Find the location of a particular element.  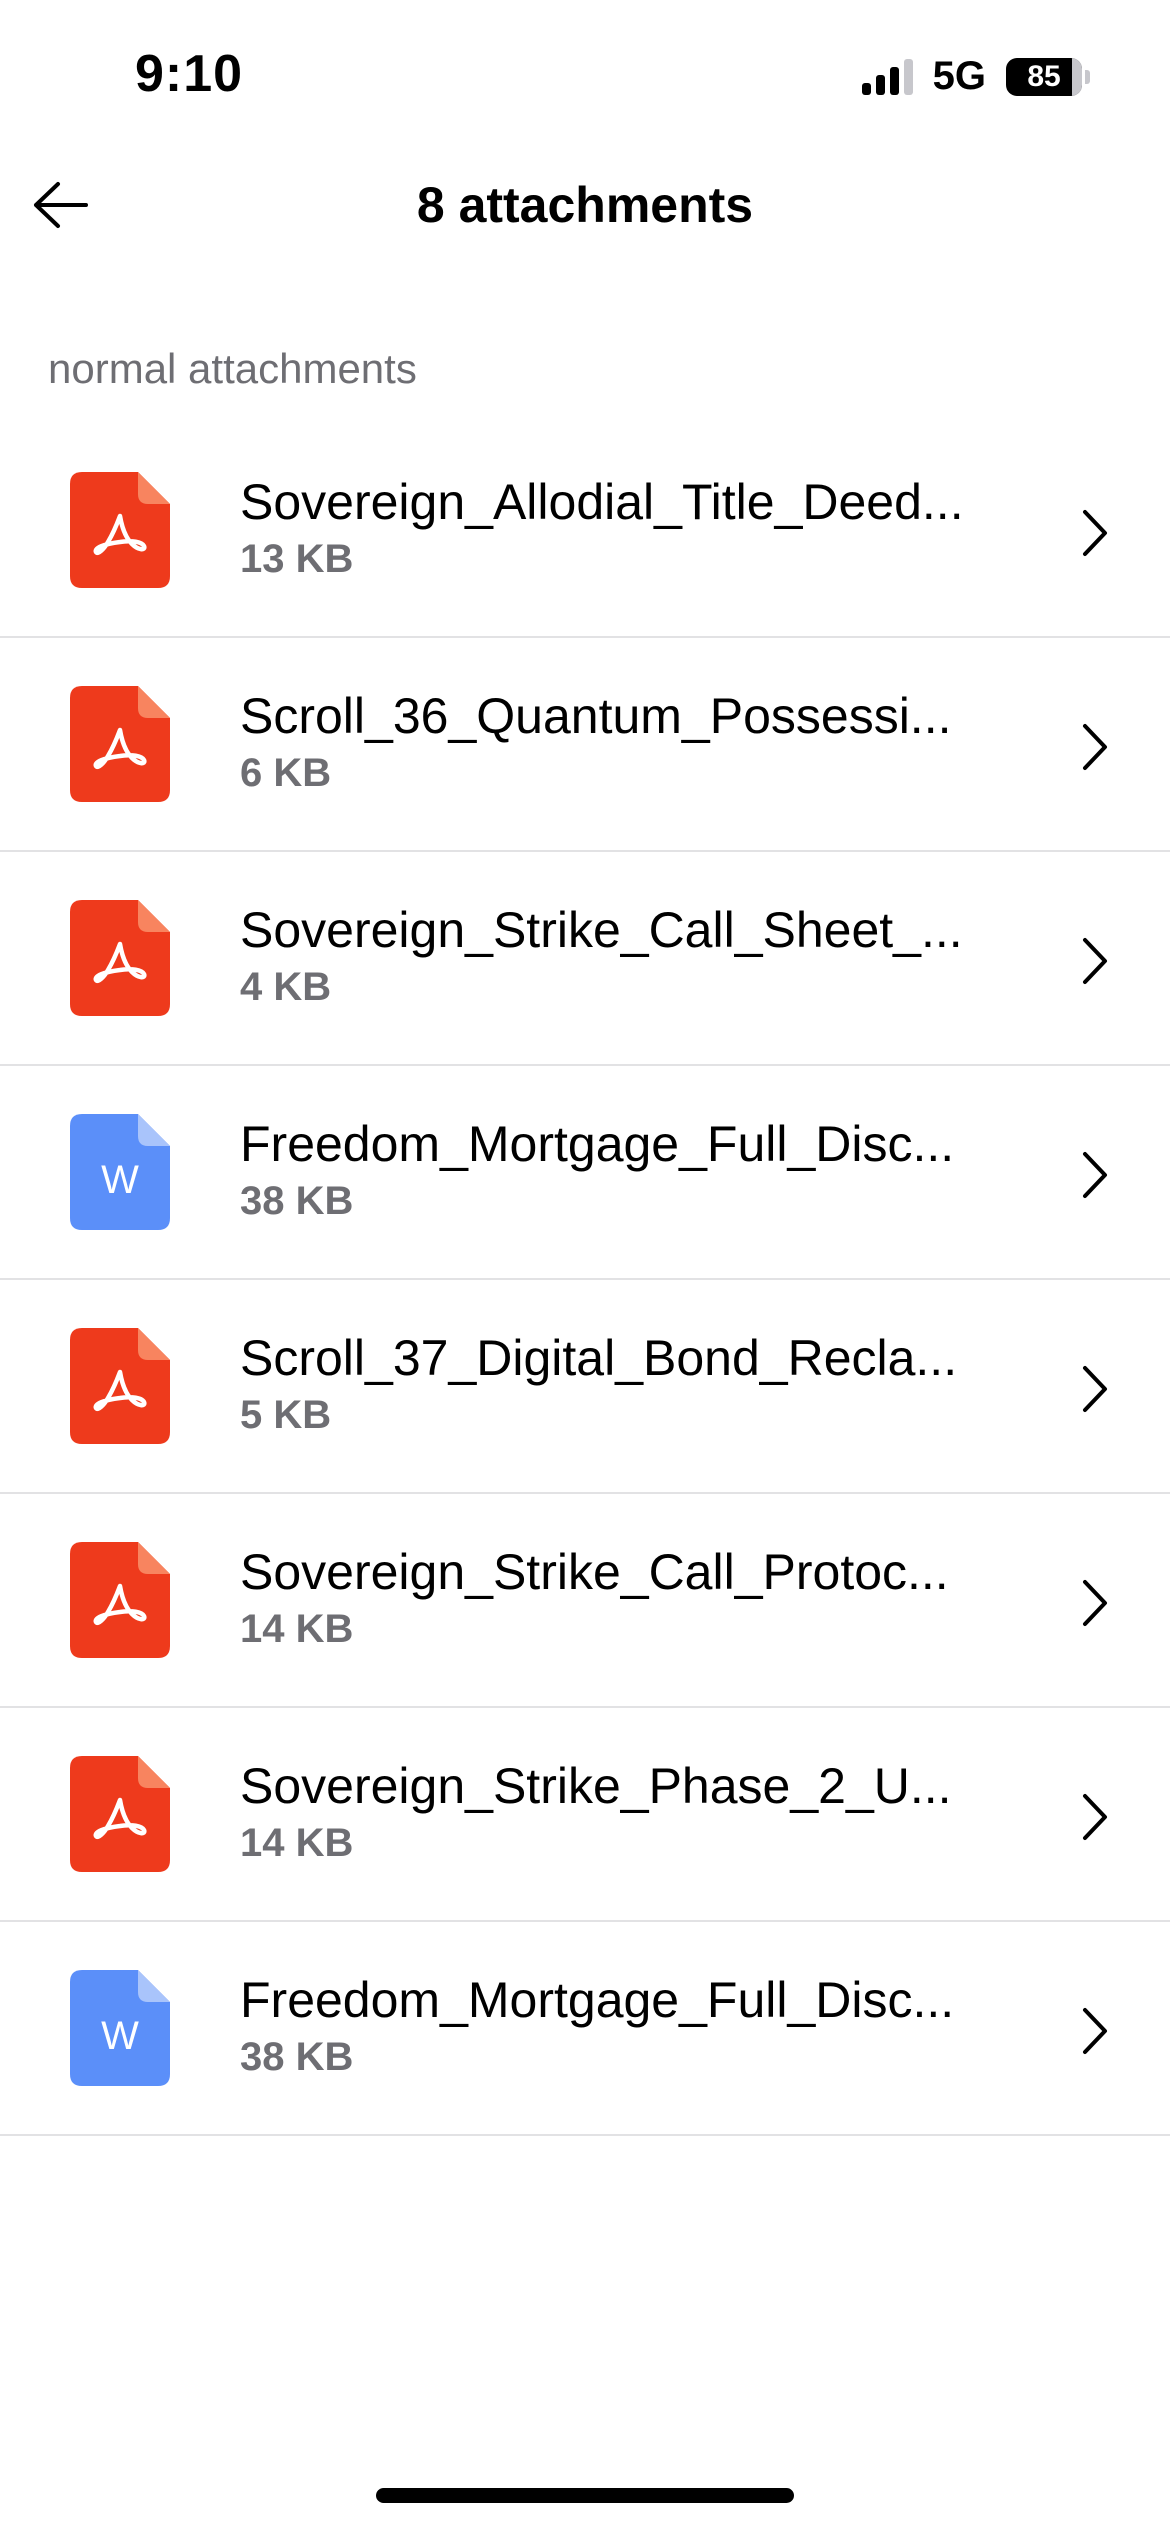

page-title: 8 attachments is located at coordinates (585, 205).